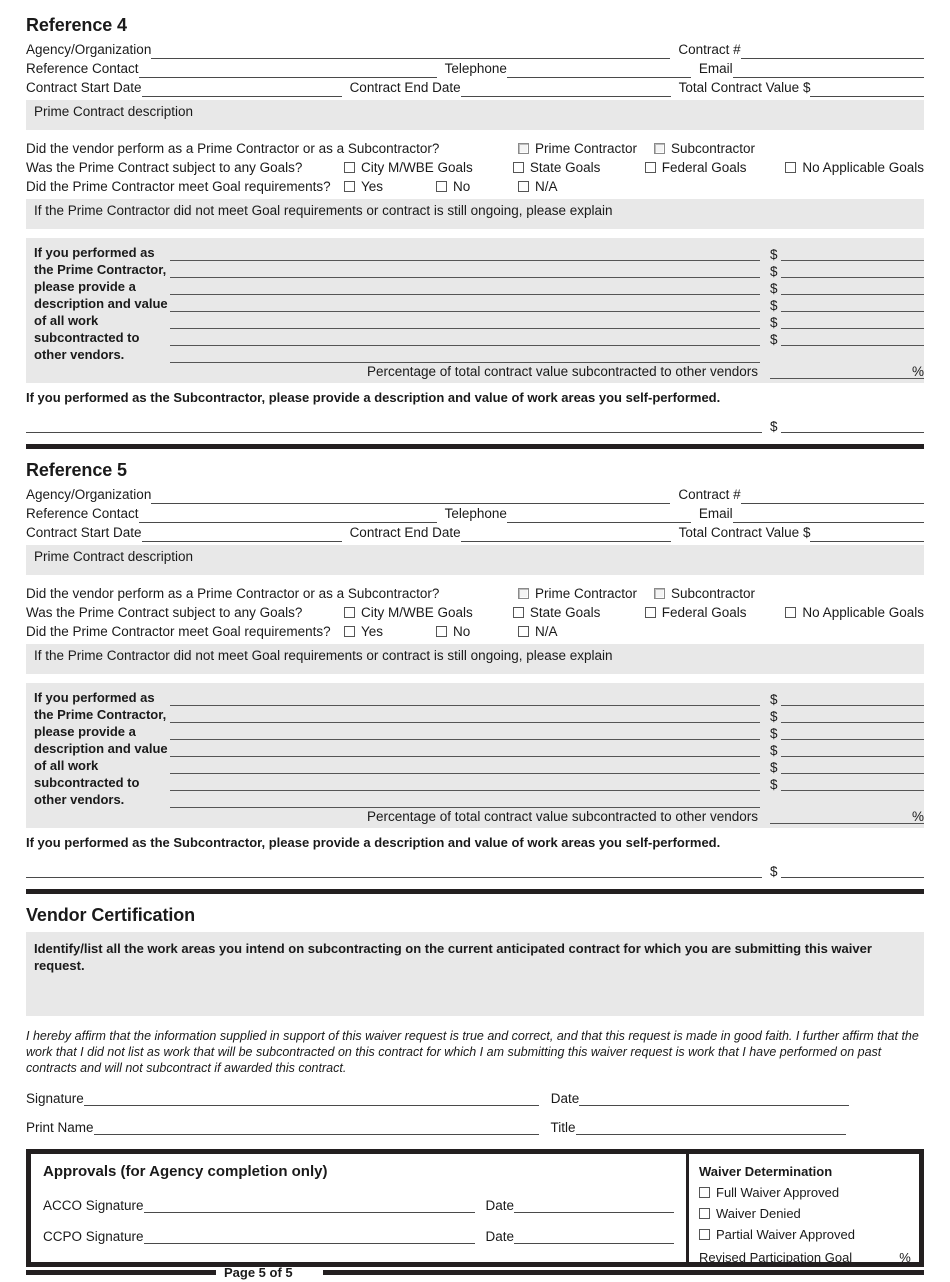  I want to click on checkbox-partial-waiver-approved: Partial Waiver Approved, so click(805, 1234).